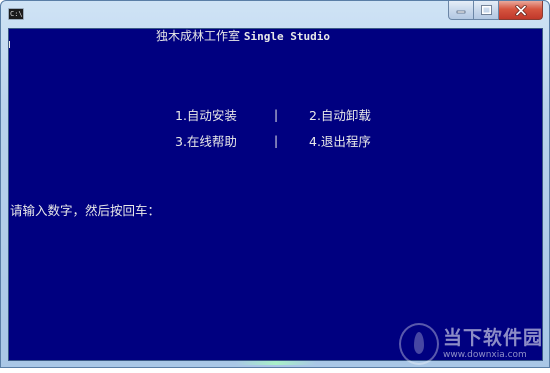  Describe the element at coordinates (85, 210) in the screenshot. I see `input-prompt: 请输入数字，然后按回车：` at that location.